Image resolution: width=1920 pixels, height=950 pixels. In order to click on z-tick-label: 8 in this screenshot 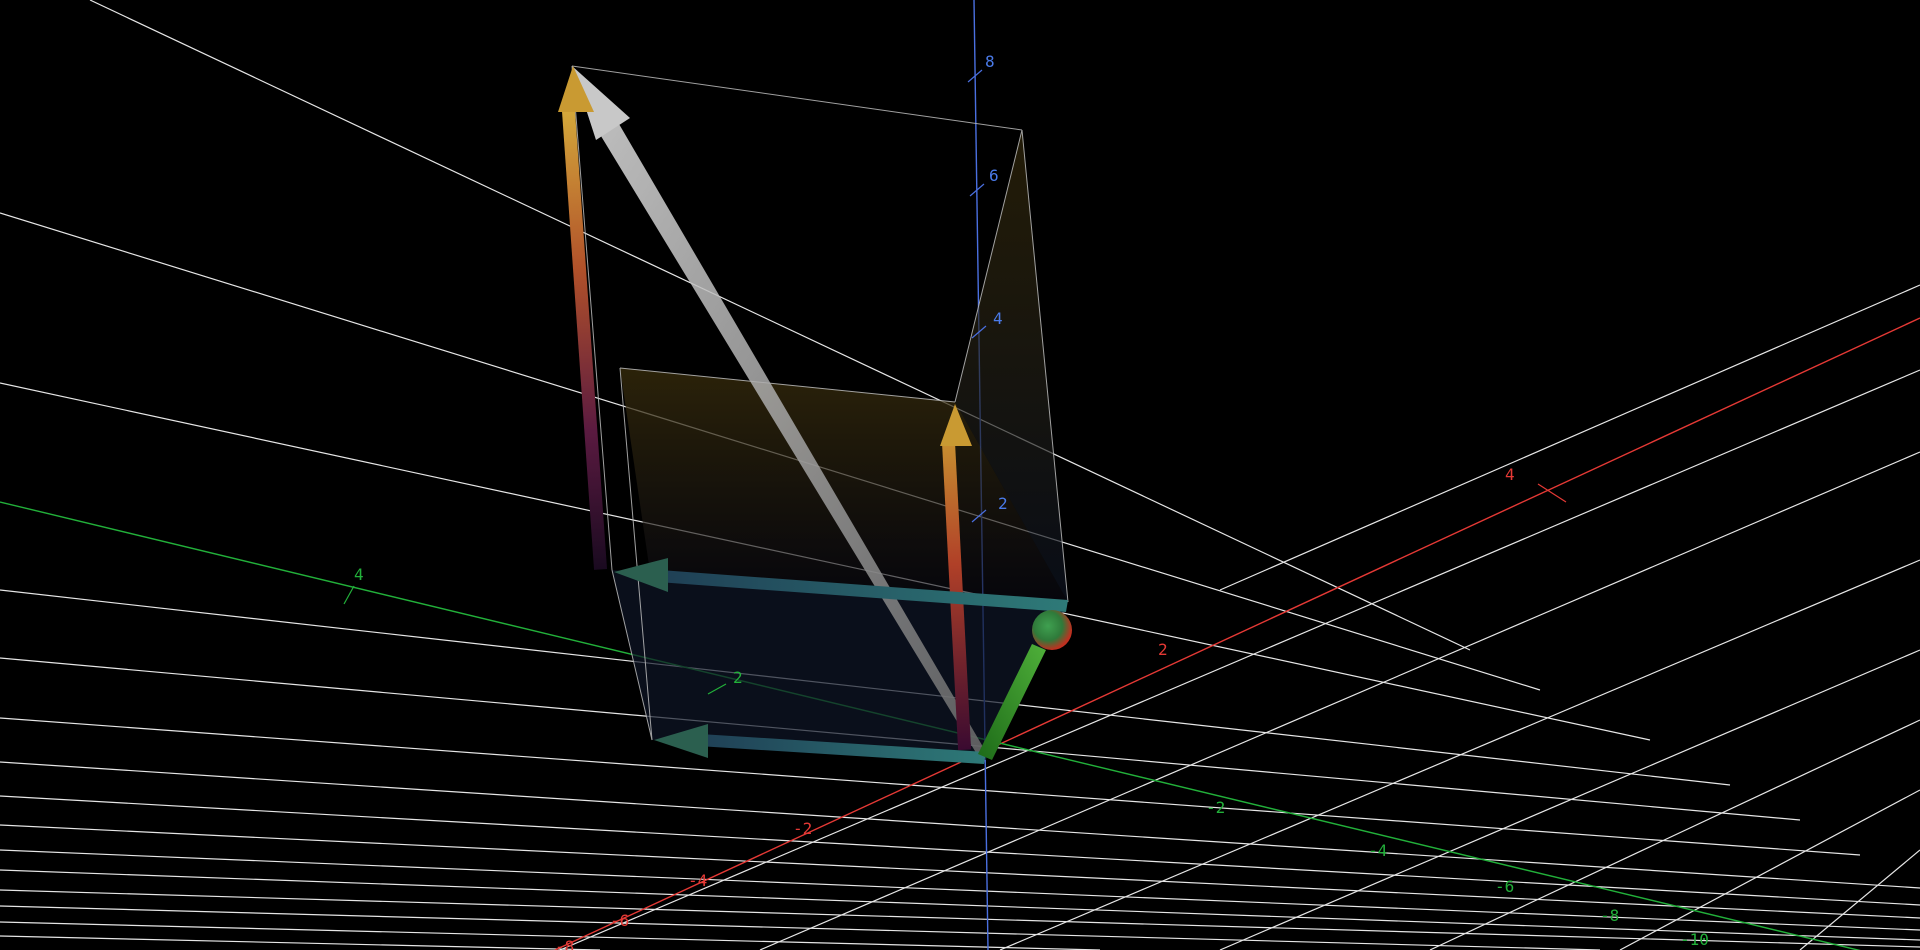, I will do `click(990, 61)`.